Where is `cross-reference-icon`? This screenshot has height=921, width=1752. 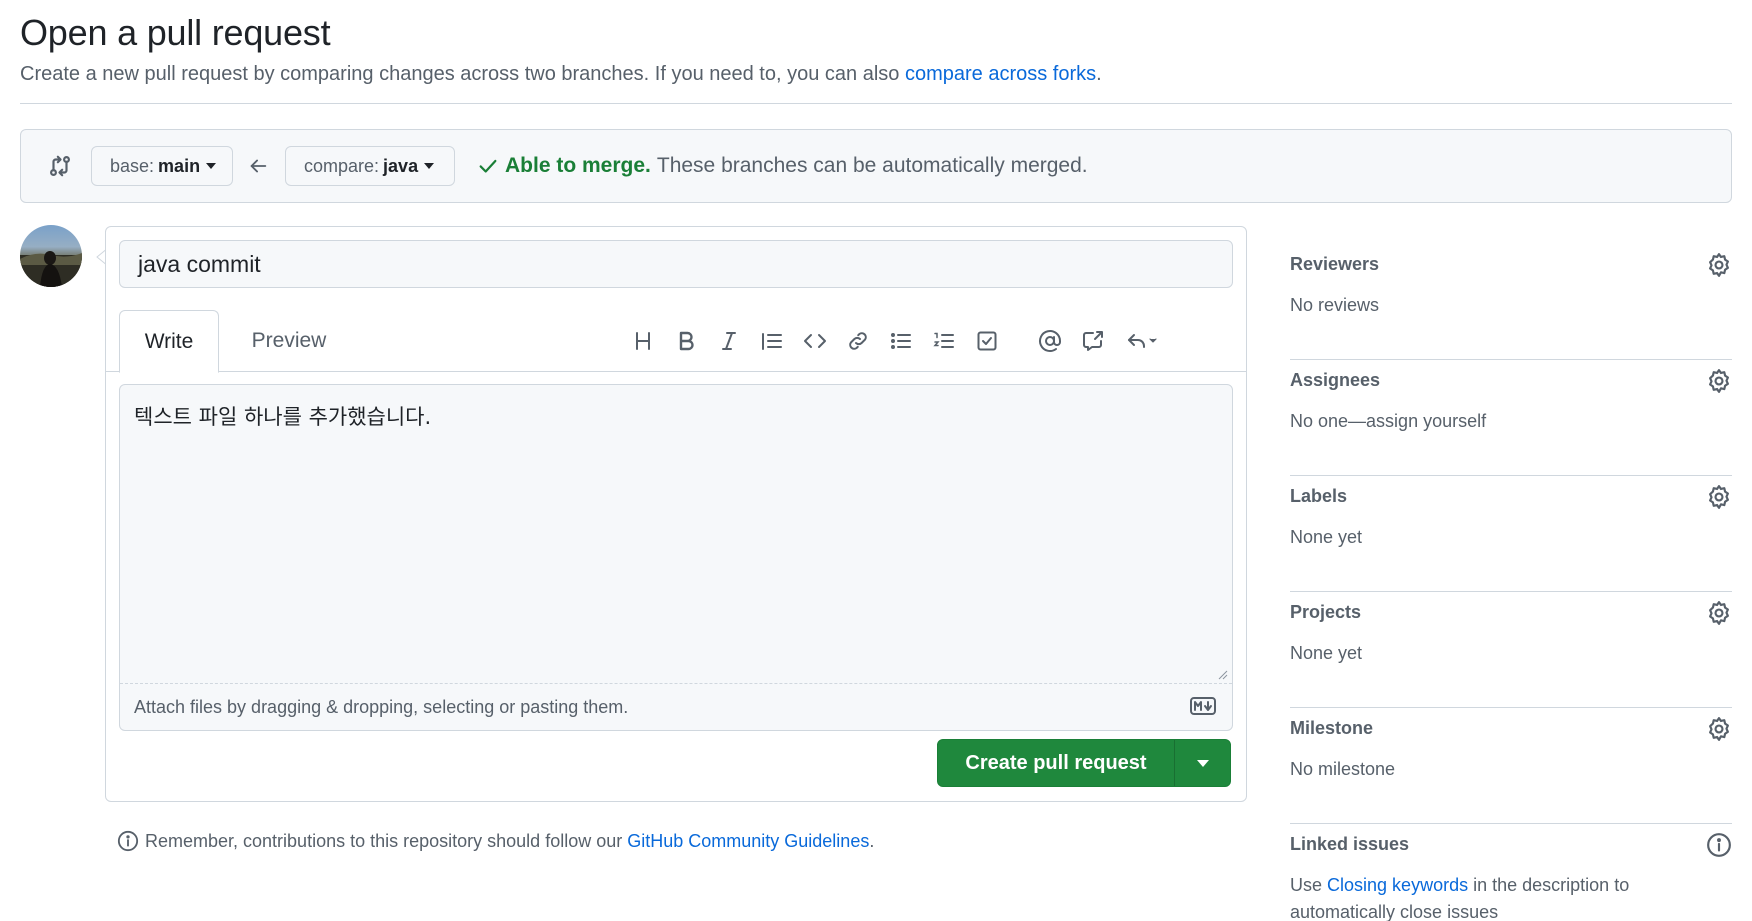
cross-reference-icon is located at coordinates (1093, 341).